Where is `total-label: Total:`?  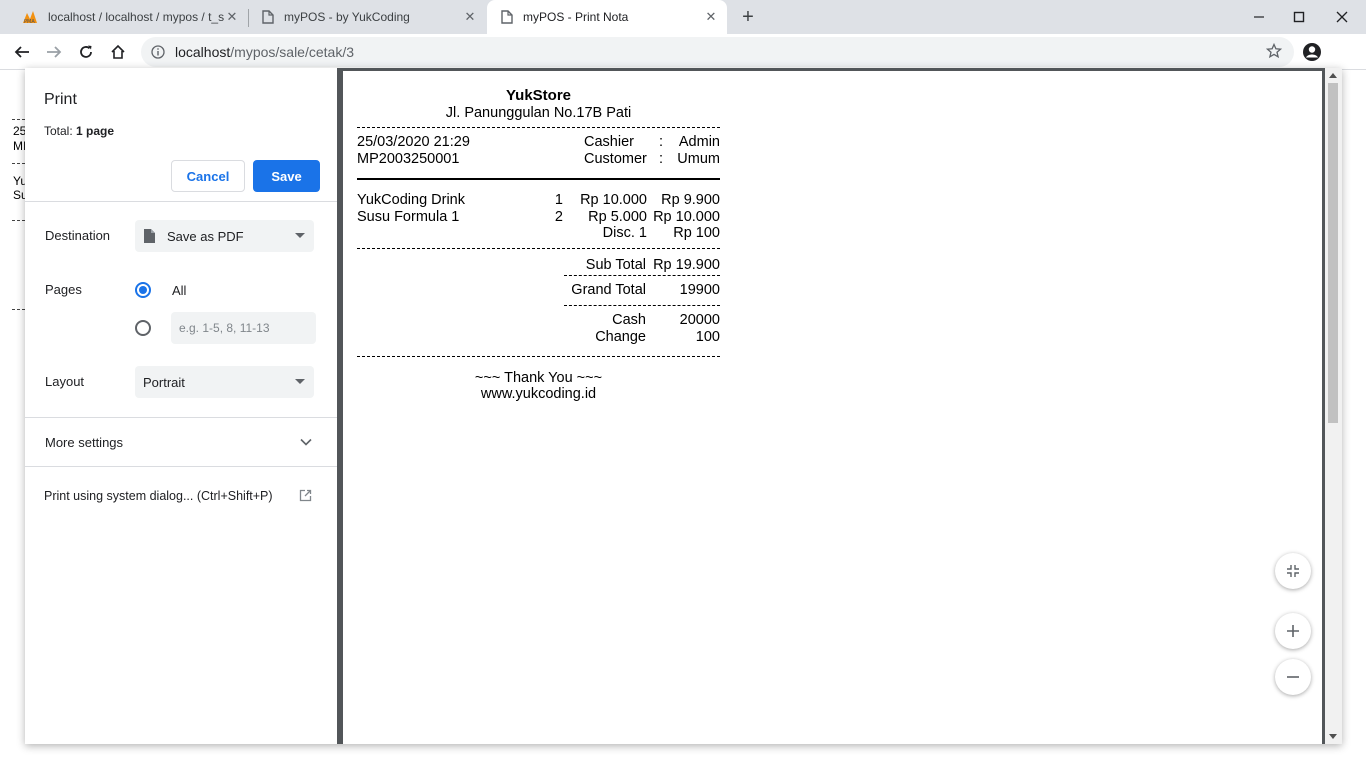 total-label: Total: is located at coordinates (58, 131).